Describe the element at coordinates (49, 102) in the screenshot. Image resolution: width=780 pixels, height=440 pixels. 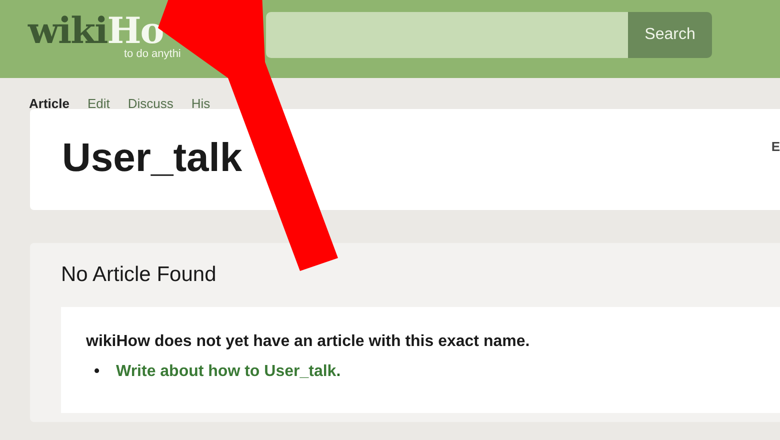
I see `nav-tab: Article` at that location.